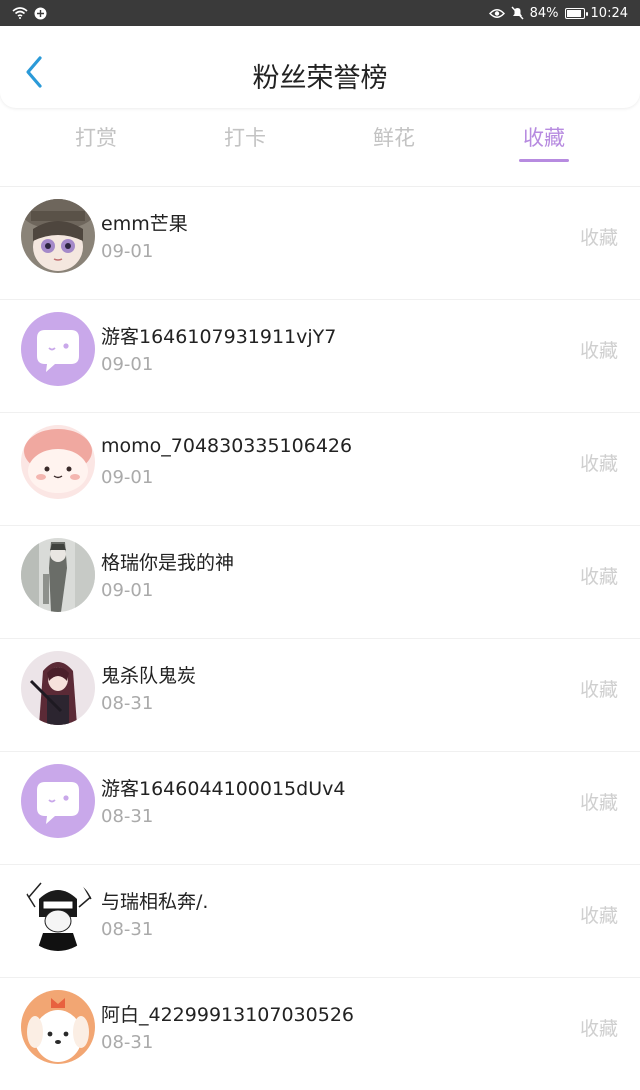 The image size is (640, 1090). I want to click on mute-icon, so click(517, 13).